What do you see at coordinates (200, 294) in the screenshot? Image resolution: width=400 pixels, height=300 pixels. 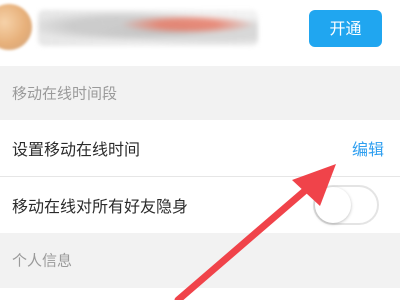 I see `partial-next-row` at bounding box center [200, 294].